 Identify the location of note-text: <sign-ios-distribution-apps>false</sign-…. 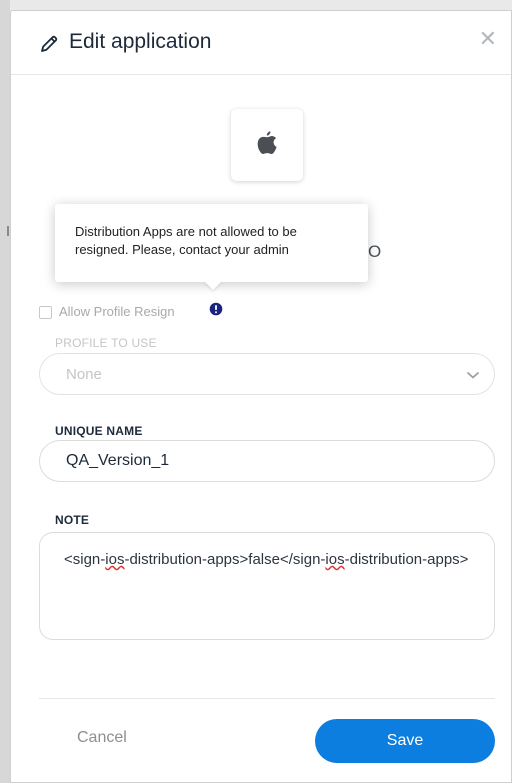
(267, 559).